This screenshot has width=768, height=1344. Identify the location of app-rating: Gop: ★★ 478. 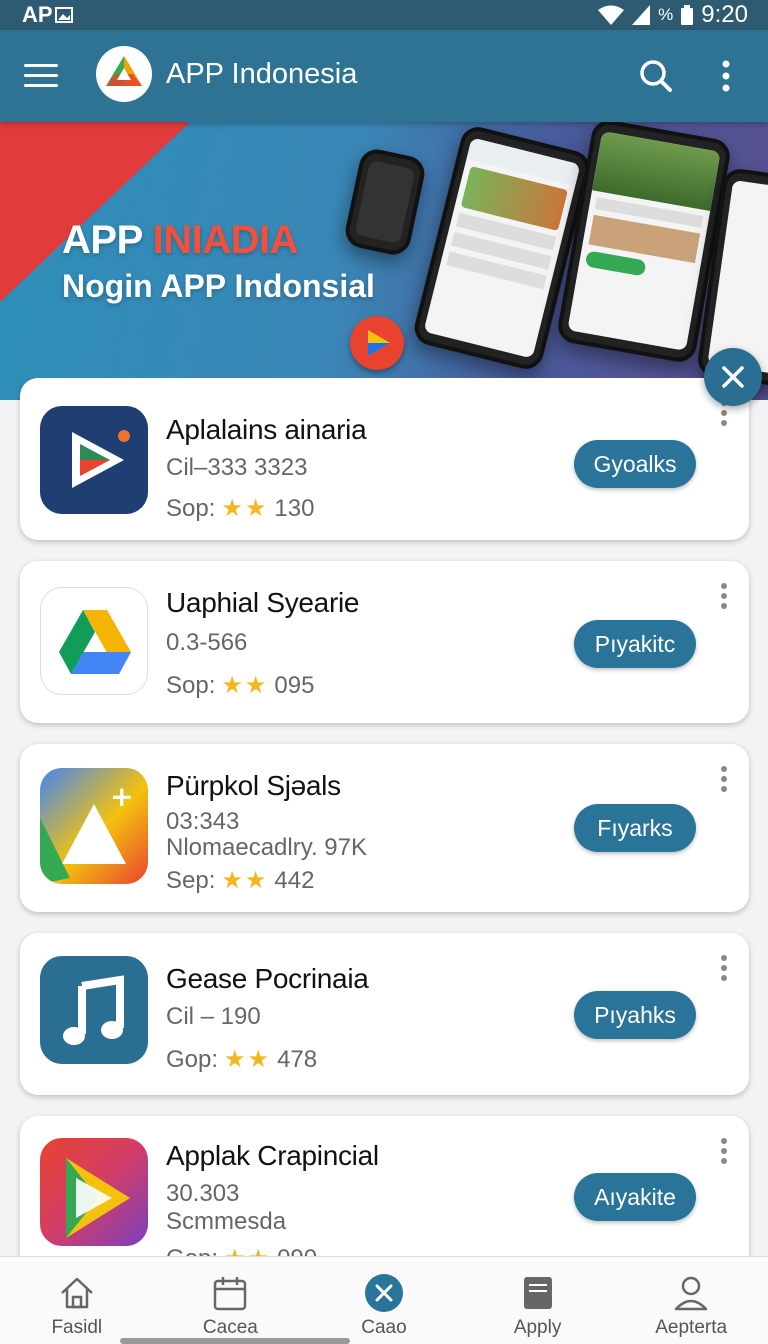
(242, 1059).